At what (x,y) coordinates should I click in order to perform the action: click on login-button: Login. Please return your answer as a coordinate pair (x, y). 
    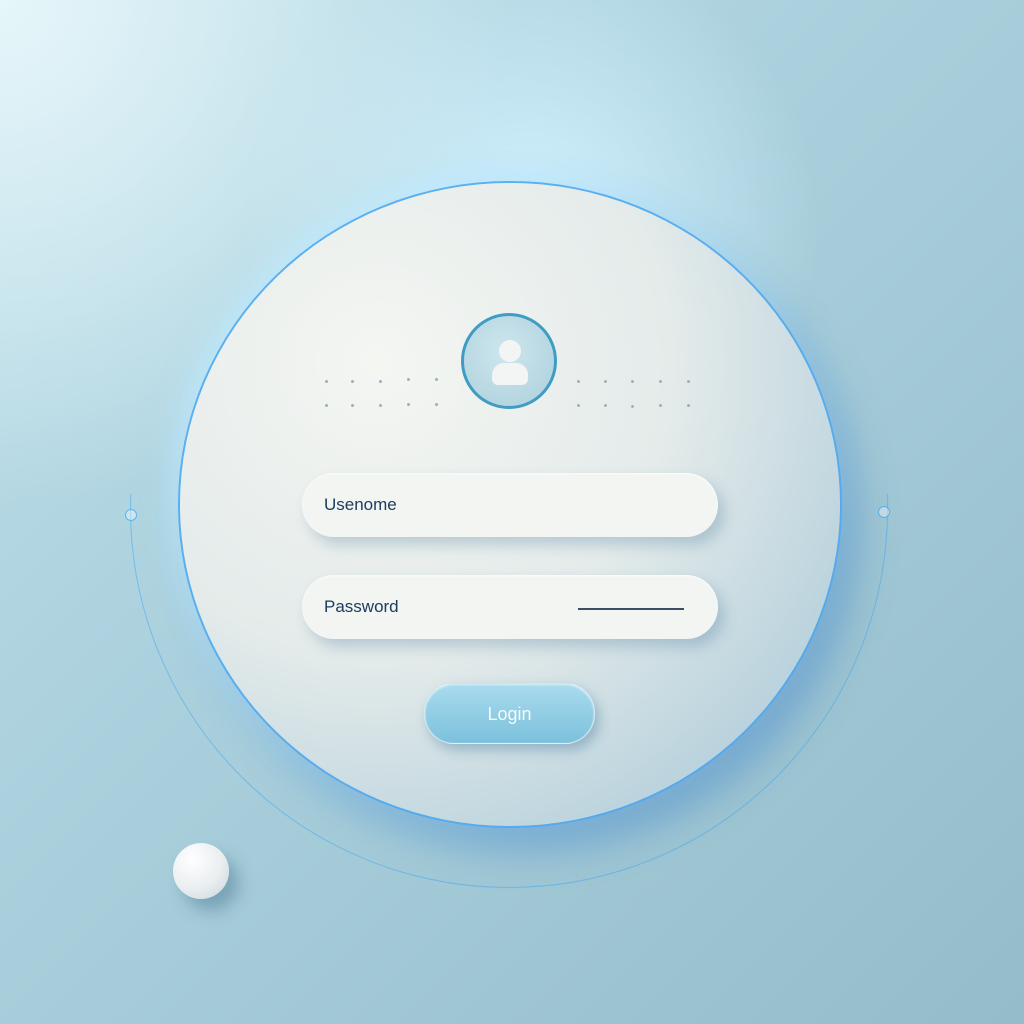
    Looking at the image, I should click on (509, 713).